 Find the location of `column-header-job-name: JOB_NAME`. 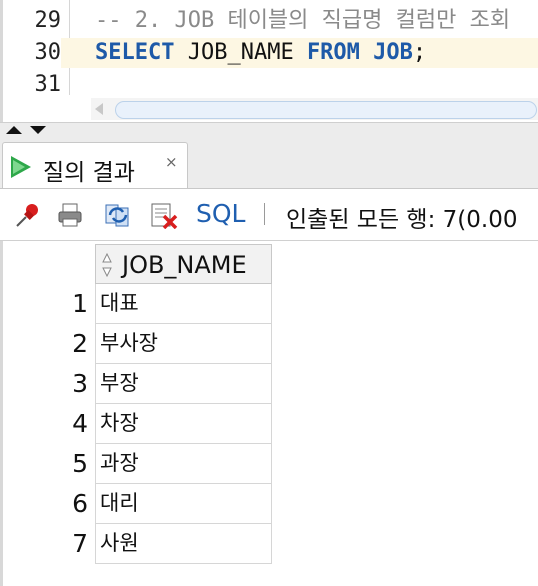

column-header-job-name: JOB_NAME is located at coordinates (183, 264).